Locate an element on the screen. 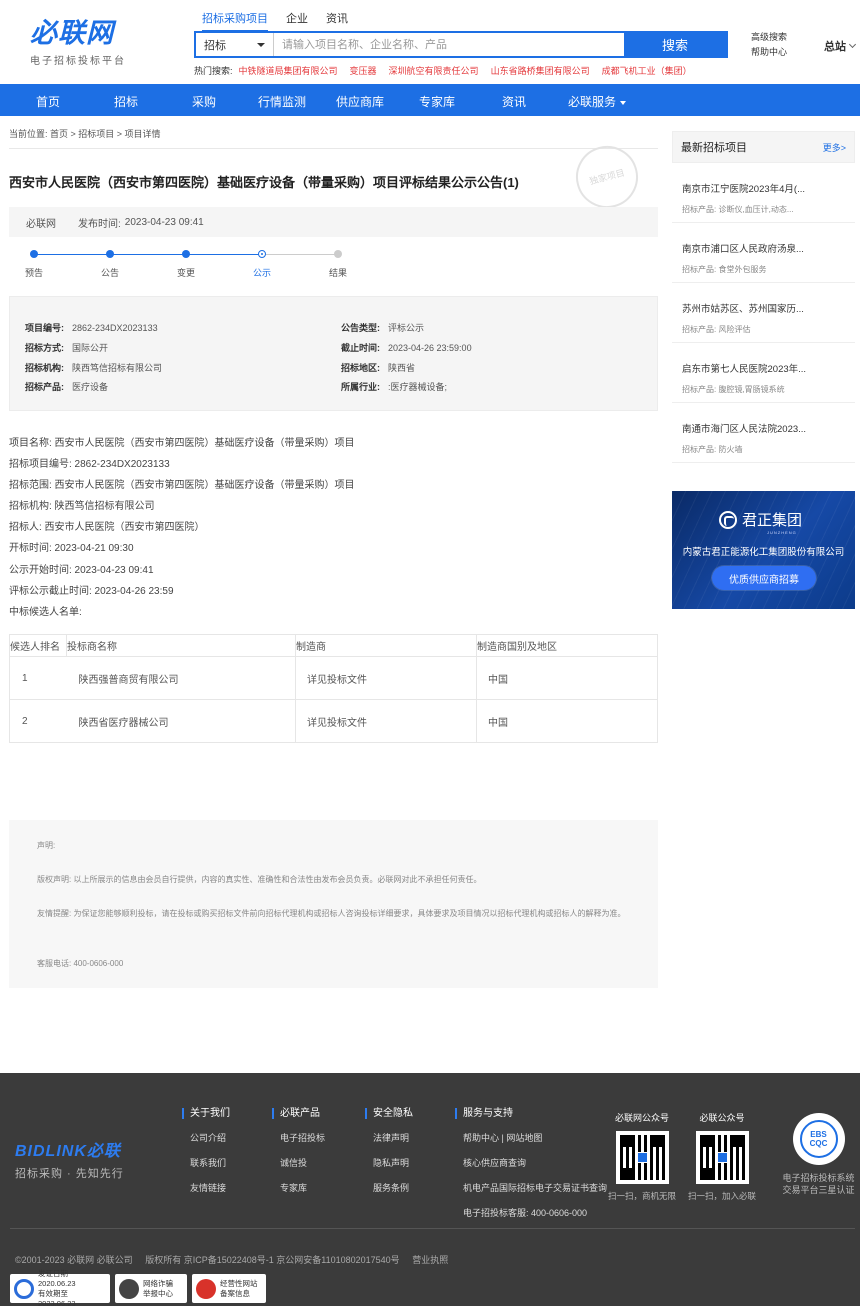 This screenshot has height=1309, width=860. nav-market-monitor: 行情监测 is located at coordinates (282, 101).